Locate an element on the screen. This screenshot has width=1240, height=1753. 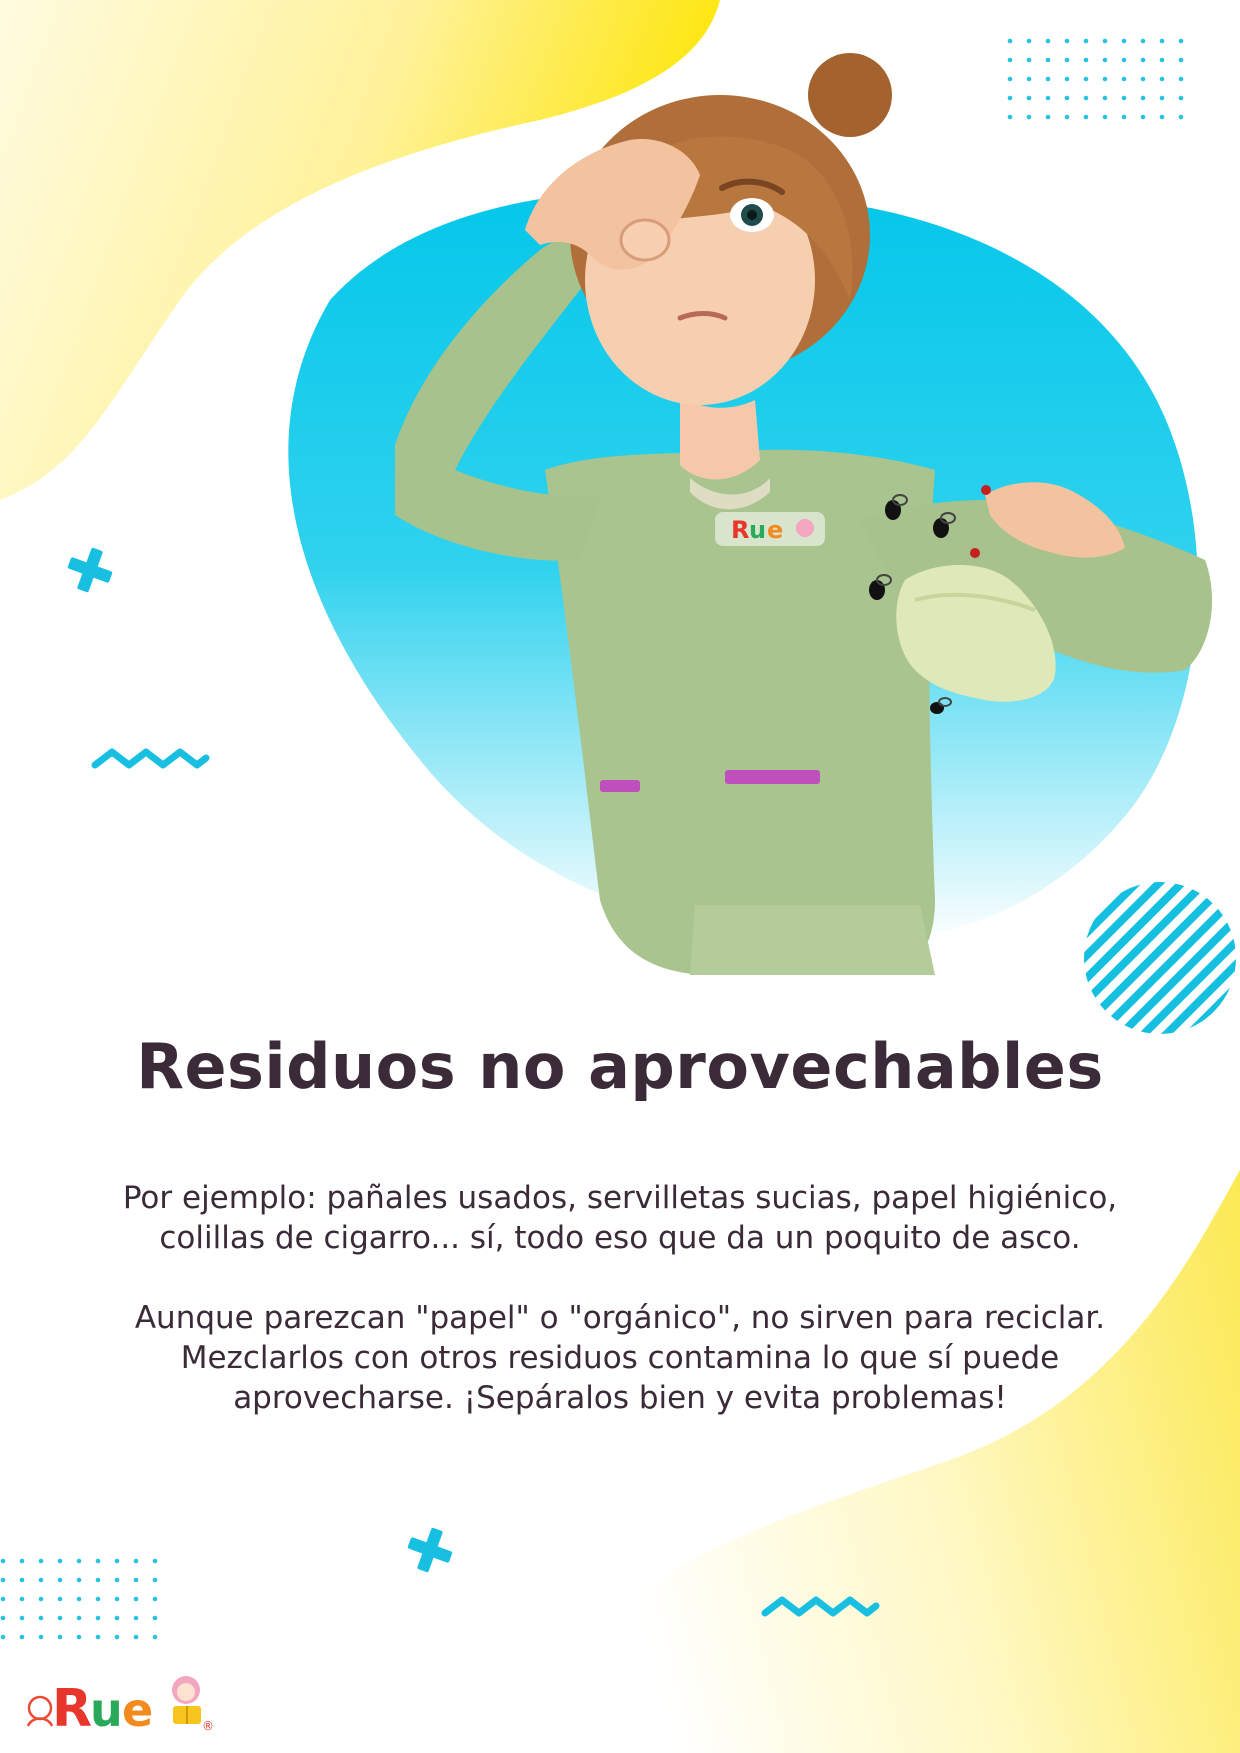
page-title: Residuos no aprovechables is located at coordinates (620, 1066).